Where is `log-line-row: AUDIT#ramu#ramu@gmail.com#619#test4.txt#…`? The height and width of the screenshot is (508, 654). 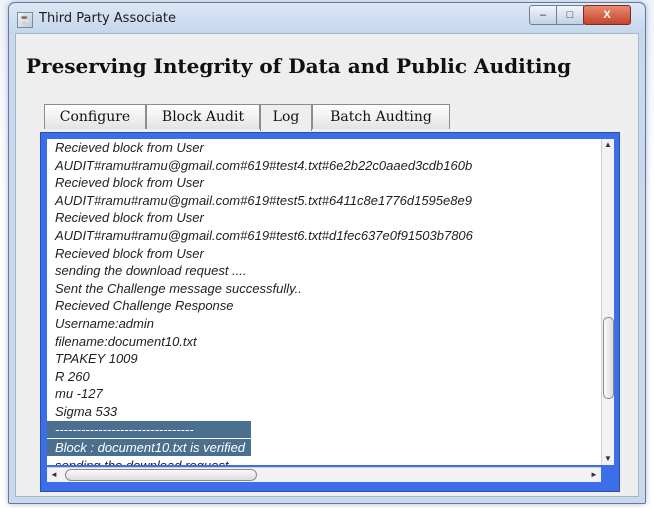 log-line-row: AUDIT#ramu#ramu@gmail.com#619#test4.txt#… is located at coordinates (324, 166).